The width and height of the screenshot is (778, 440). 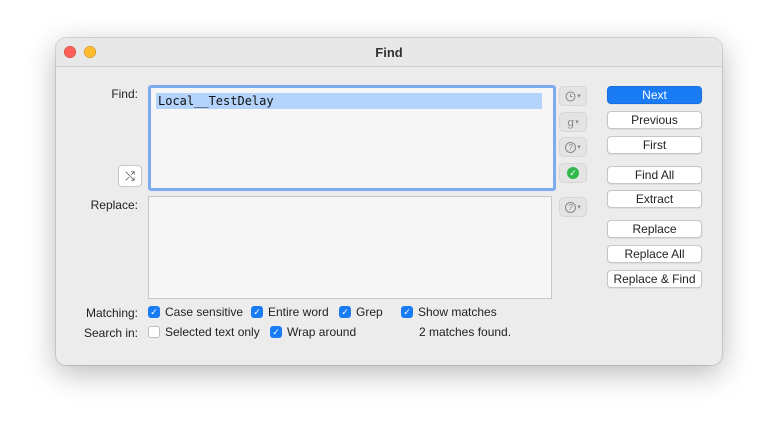 I want to click on regex-toggle-icon: ⤭, so click(x=130, y=176).